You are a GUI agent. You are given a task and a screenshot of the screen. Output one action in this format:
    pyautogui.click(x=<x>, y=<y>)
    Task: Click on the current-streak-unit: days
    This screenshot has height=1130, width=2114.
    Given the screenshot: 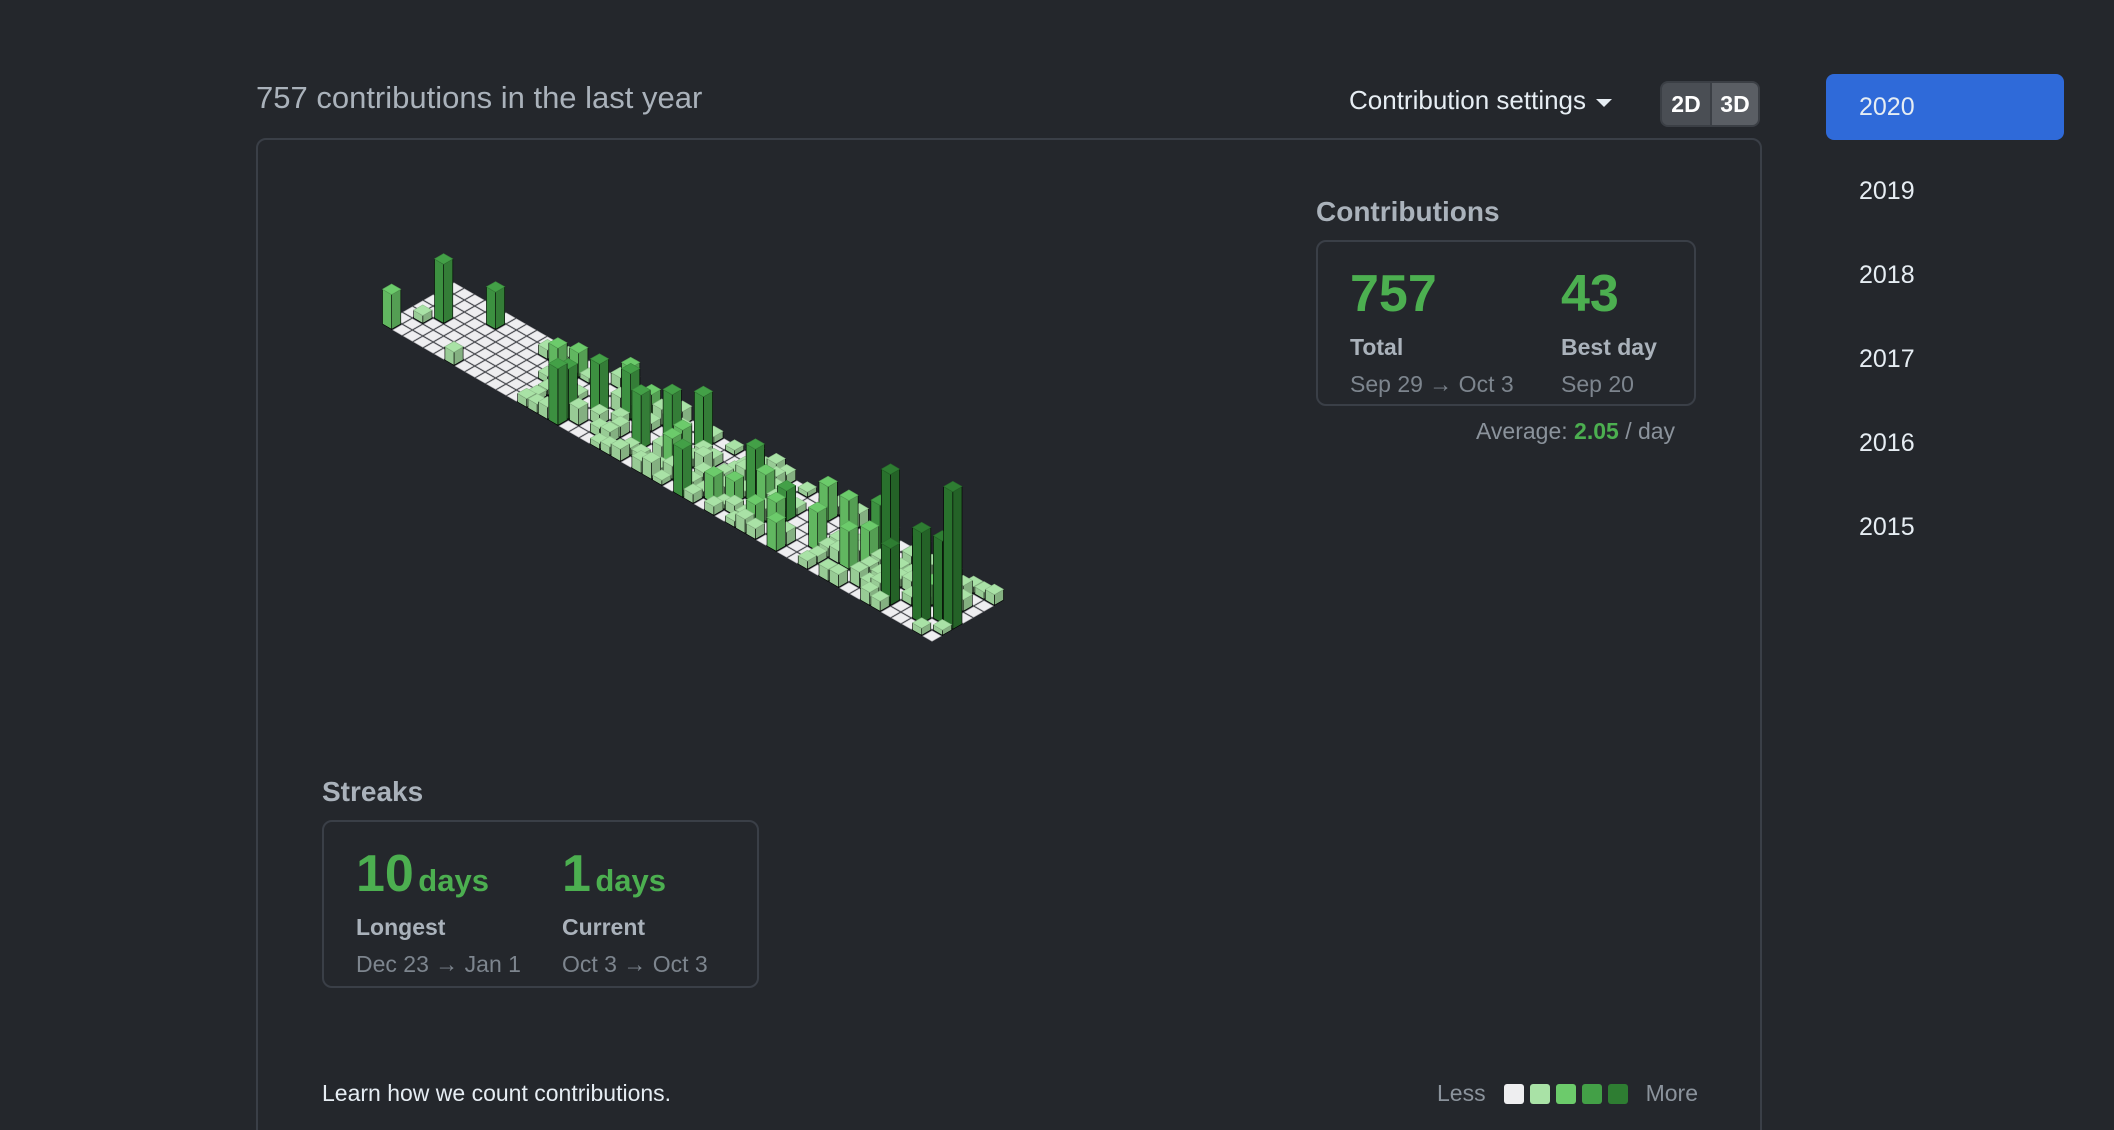 What is the action you would take?
    pyautogui.click(x=631, y=880)
    